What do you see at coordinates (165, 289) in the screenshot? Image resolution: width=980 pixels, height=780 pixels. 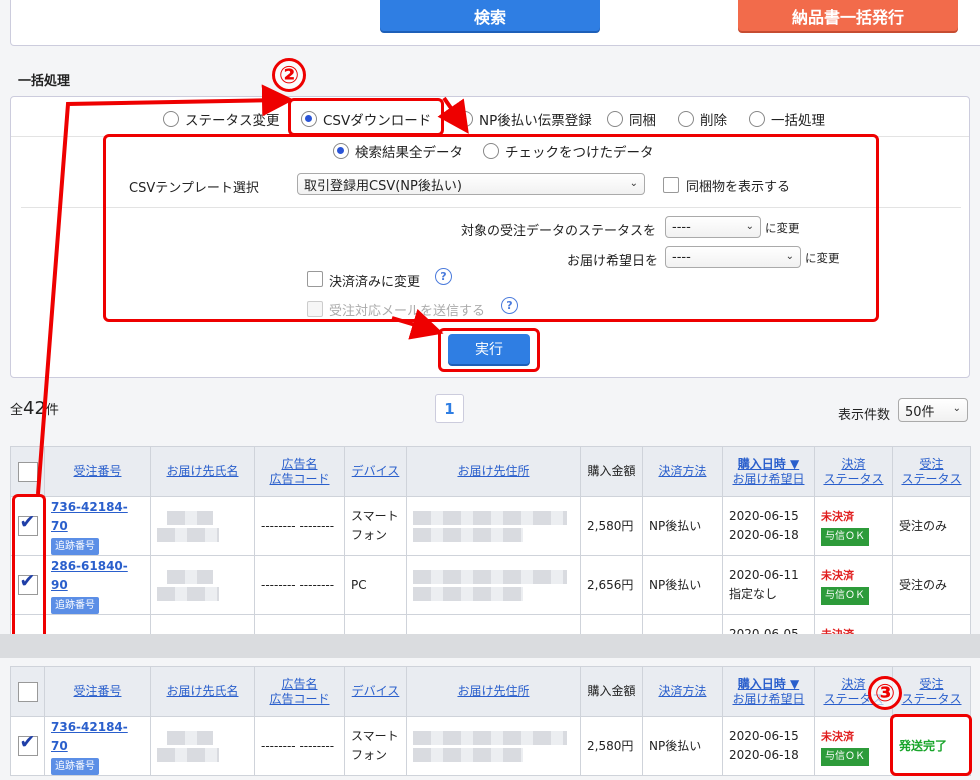 I see `arrow-checkbox-to-csv` at bounding box center [165, 289].